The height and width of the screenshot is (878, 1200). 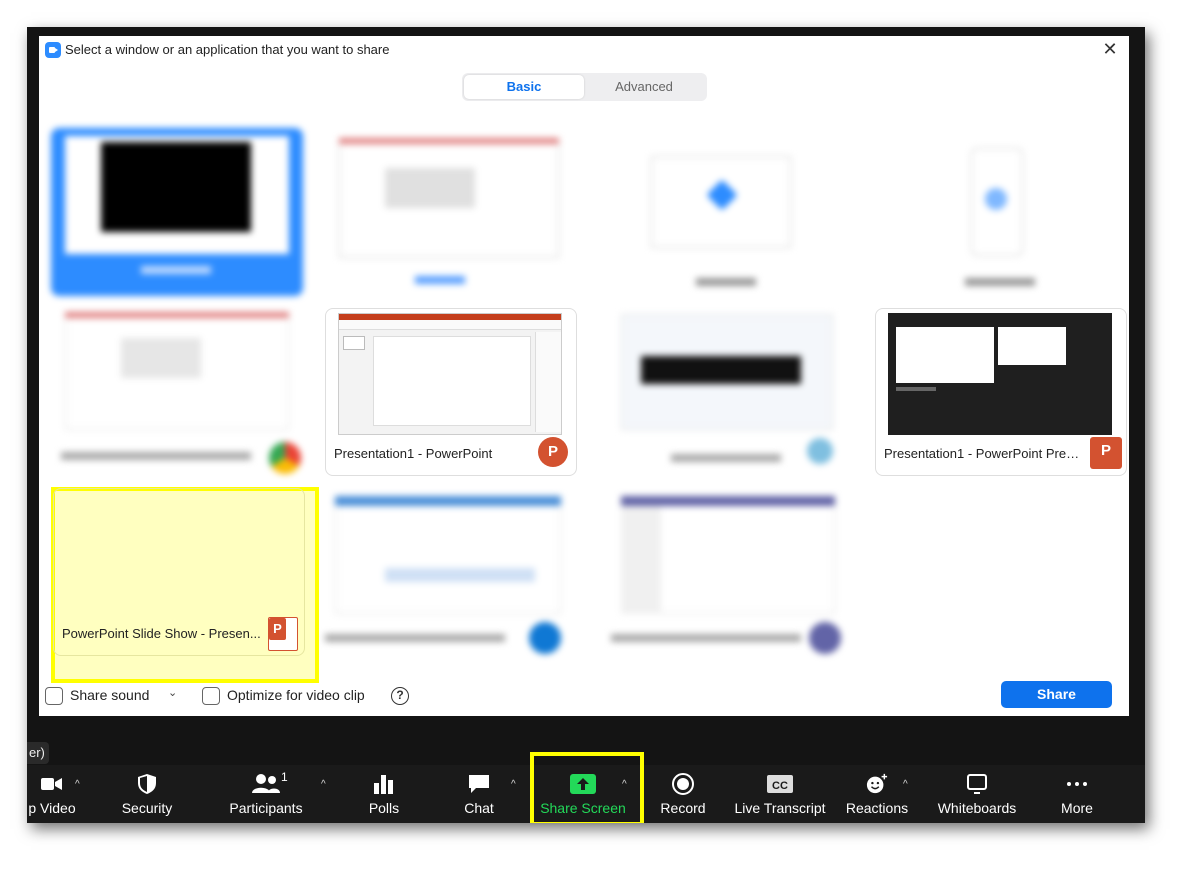 What do you see at coordinates (211, 696) in the screenshot?
I see `optimize-video-checkbox` at bounding box center [211, 696].